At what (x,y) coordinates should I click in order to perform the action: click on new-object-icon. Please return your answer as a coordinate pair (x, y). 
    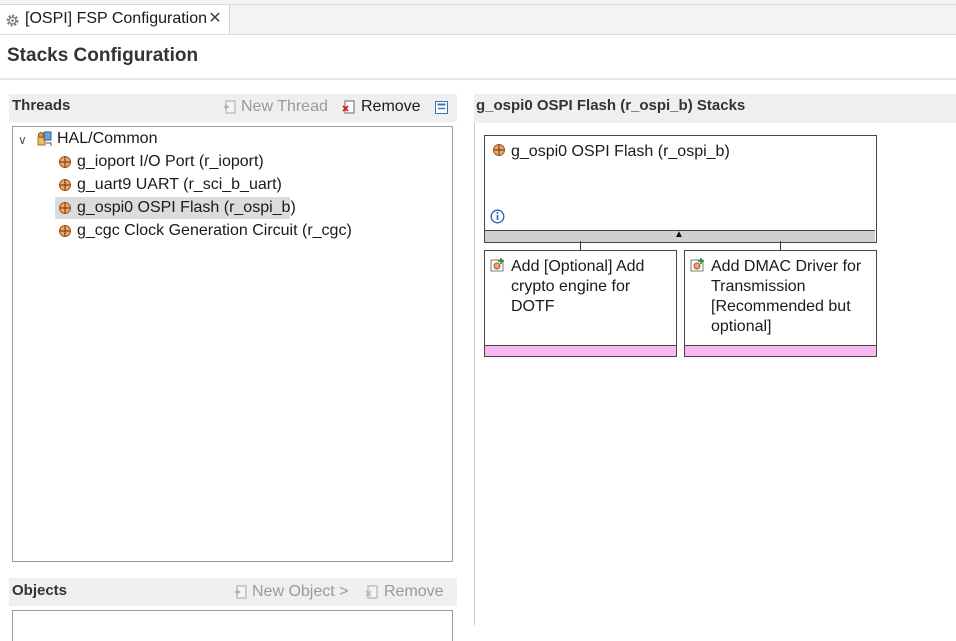
    Looking at the image, I should click on (241, 592).